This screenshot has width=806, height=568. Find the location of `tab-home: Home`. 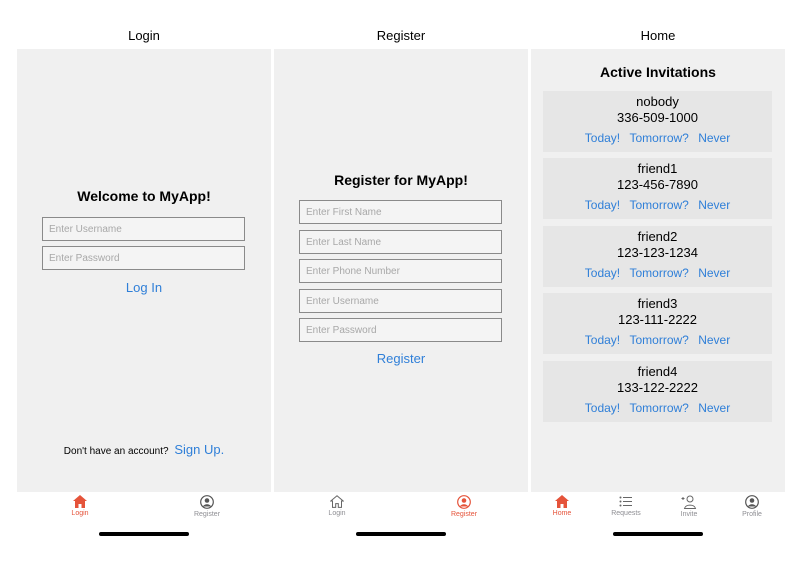

tab-home: Home is located at coordinates (562, 506).